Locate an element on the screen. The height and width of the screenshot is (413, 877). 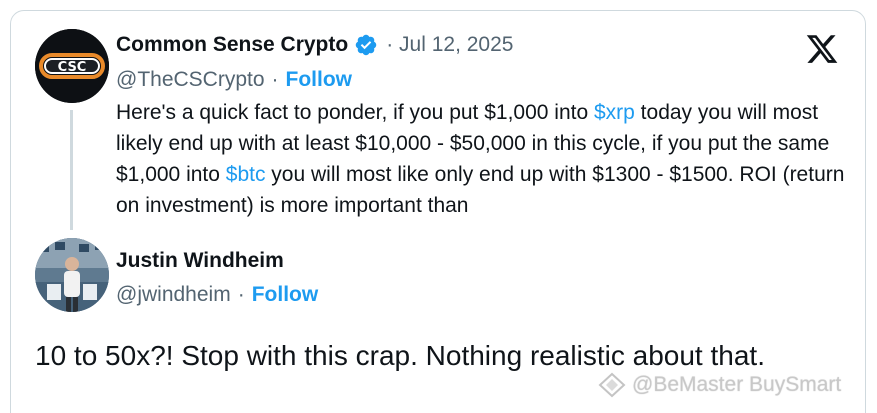
svg-text: CSC is located at coordinates (72, 67).